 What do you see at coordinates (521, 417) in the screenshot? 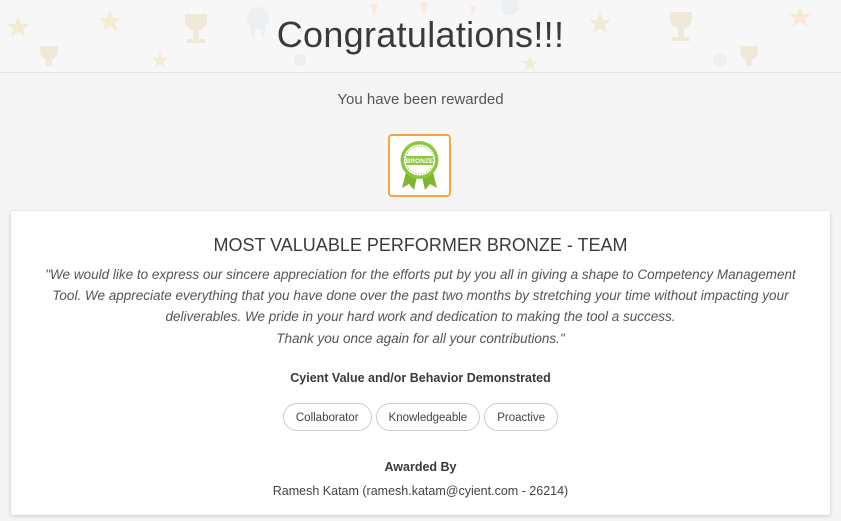
I see `value-chip-proactive: Proactive` at bounding box center [521, 417].